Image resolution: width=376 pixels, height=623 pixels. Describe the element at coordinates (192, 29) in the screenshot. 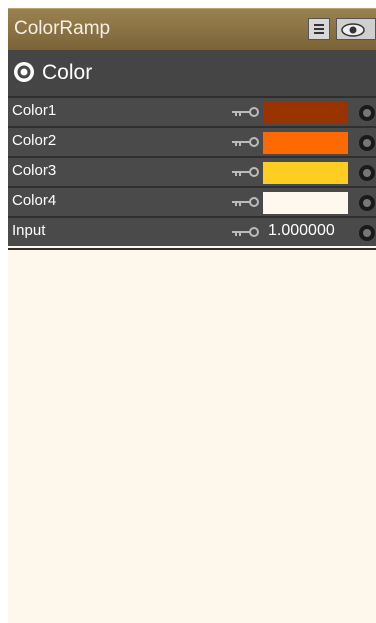

I see `node-title-bar: ColorRamp` at that location.